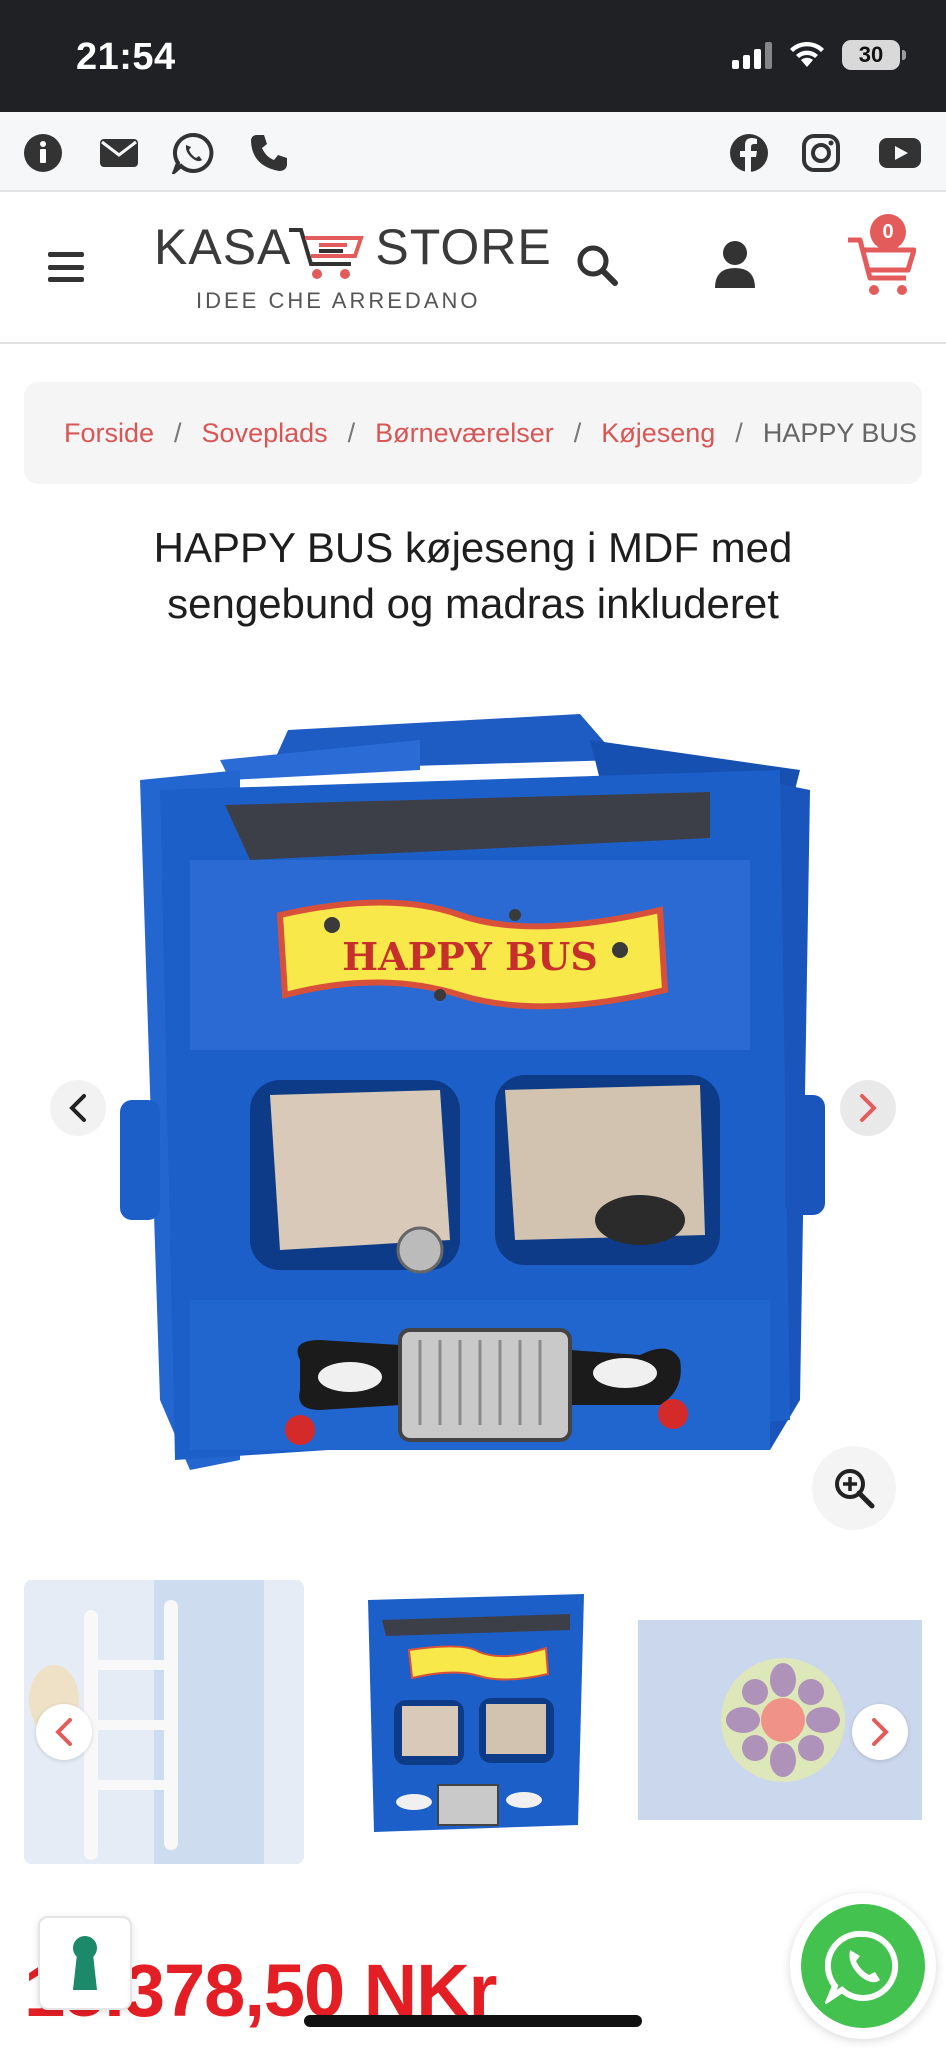  I want to click on wifi-icon, so click(807, 54).